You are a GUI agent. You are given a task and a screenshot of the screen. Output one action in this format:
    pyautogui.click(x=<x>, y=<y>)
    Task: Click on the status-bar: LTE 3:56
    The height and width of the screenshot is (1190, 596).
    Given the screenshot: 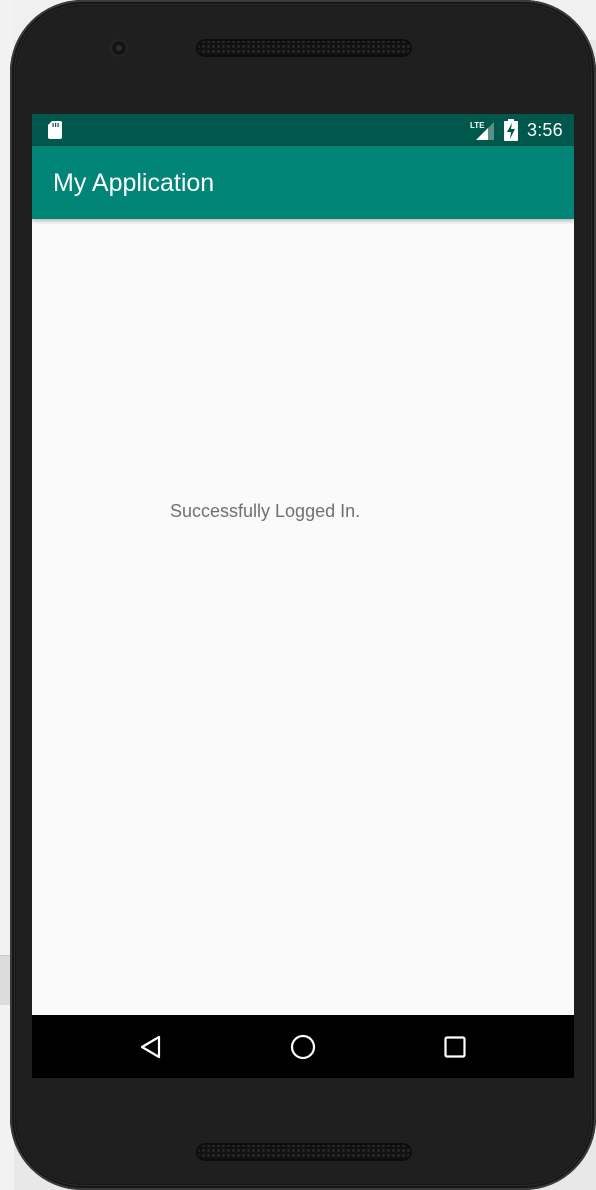 What is the action you would take?
    pyautogui.click(x=303, y=130)
    